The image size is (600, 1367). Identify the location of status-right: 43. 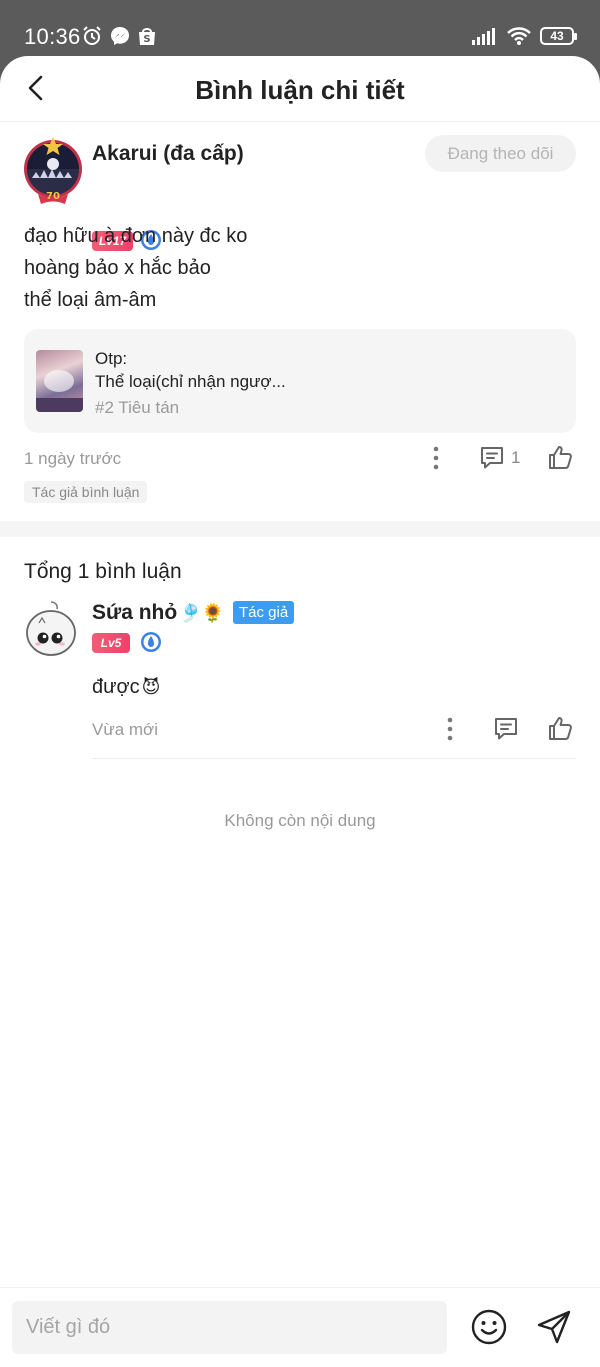
(524, 36).